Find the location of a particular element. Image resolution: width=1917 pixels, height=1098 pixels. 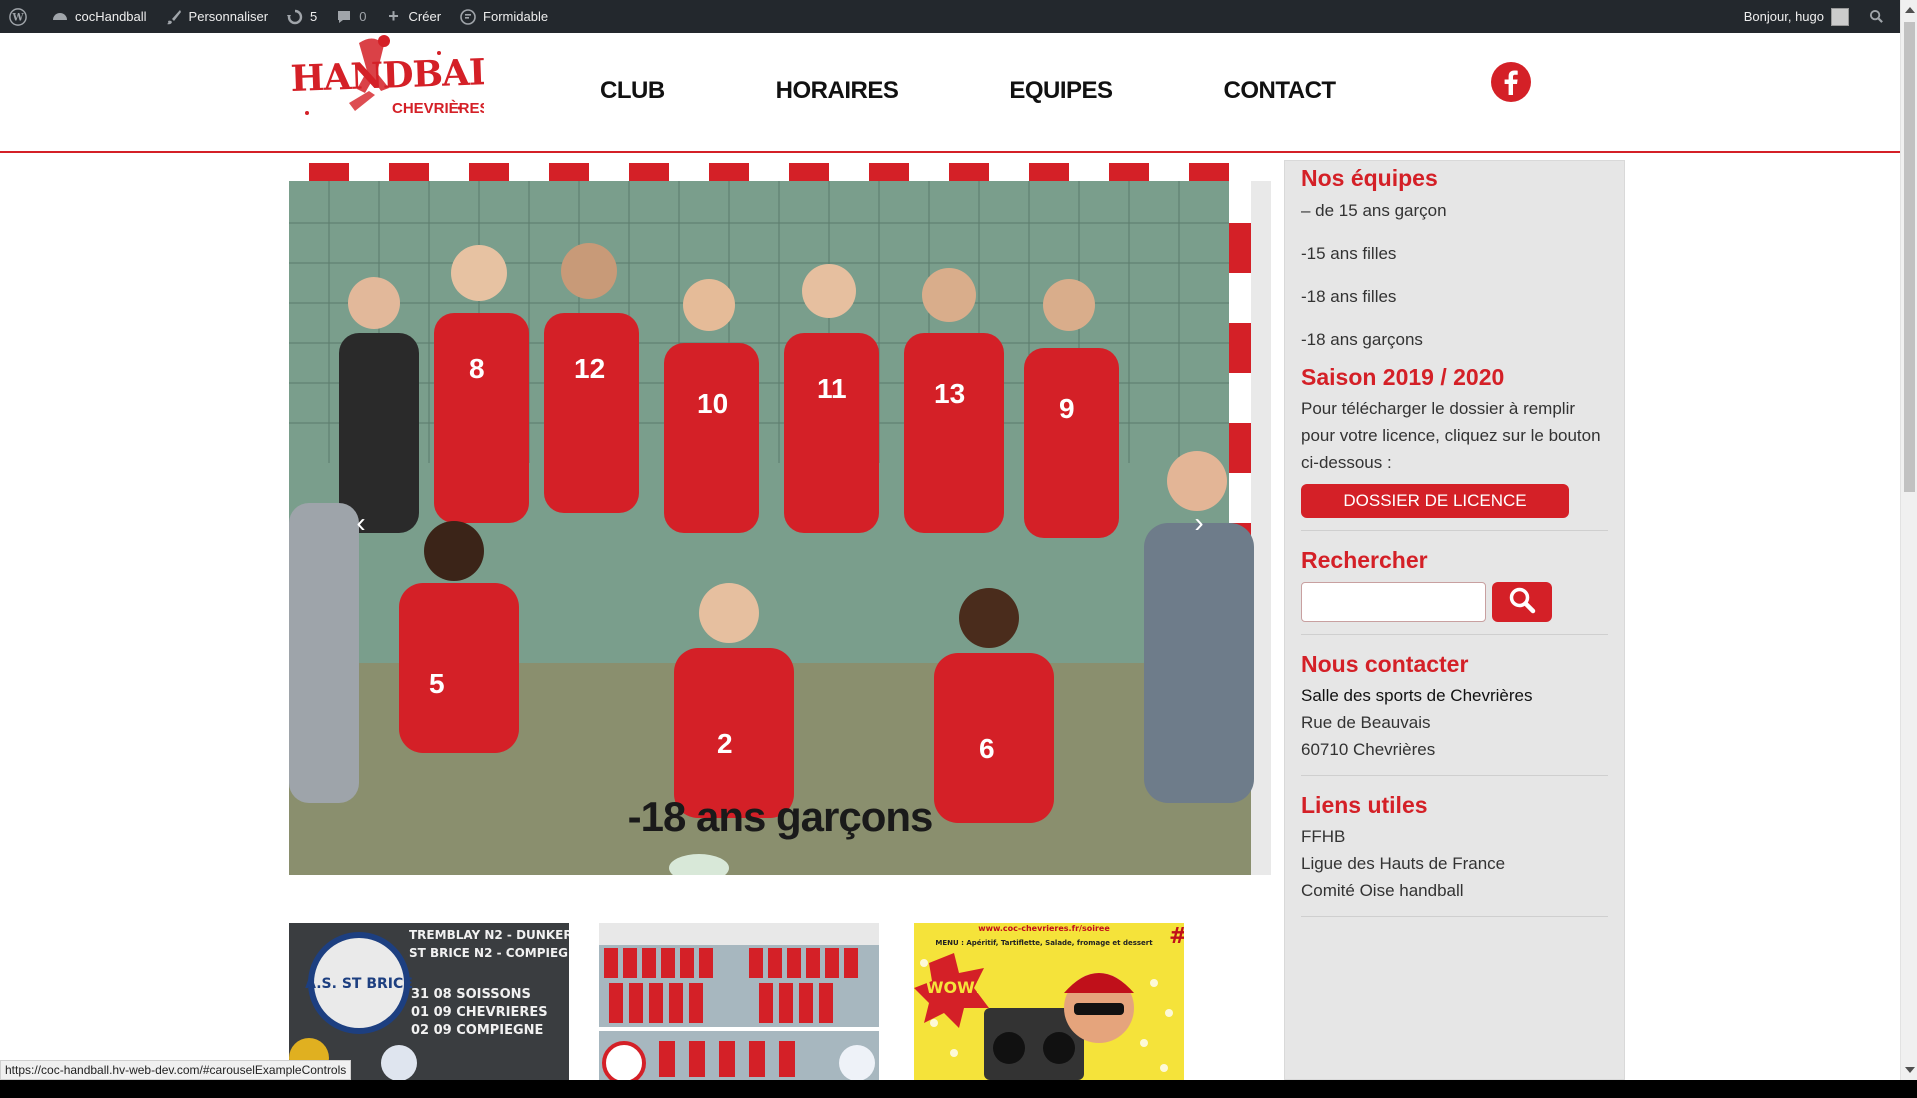

admin-search-button is located at coordinates (1879, 16).